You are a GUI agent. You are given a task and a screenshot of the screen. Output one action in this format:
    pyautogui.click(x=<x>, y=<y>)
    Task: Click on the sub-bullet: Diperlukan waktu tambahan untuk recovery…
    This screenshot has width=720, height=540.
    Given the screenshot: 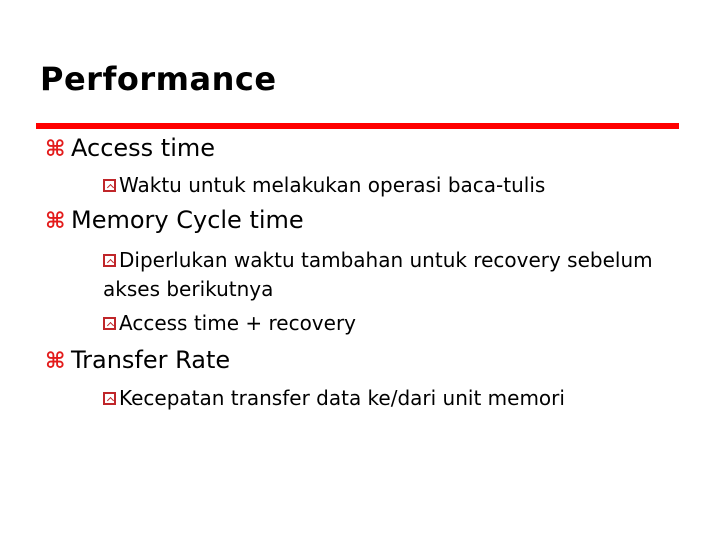 What is the action you would take?
    pyautogui.click(x=392, y=260)
    